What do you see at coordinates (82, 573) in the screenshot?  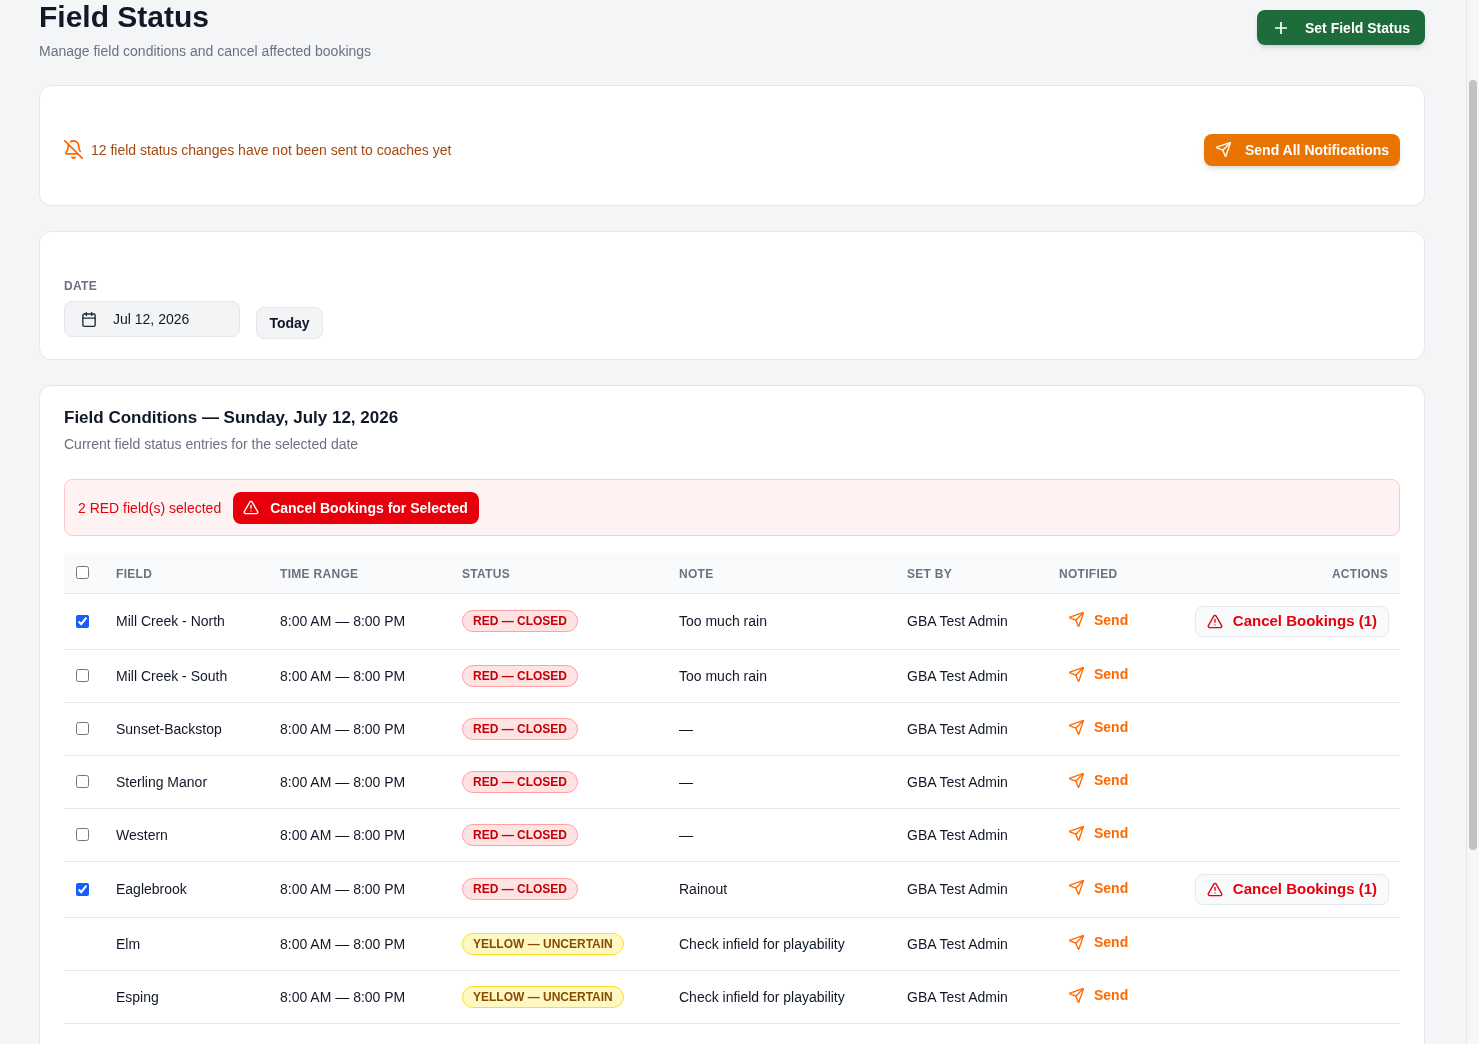 I see `select-all-checkbox` at bounding box center [82, 573].